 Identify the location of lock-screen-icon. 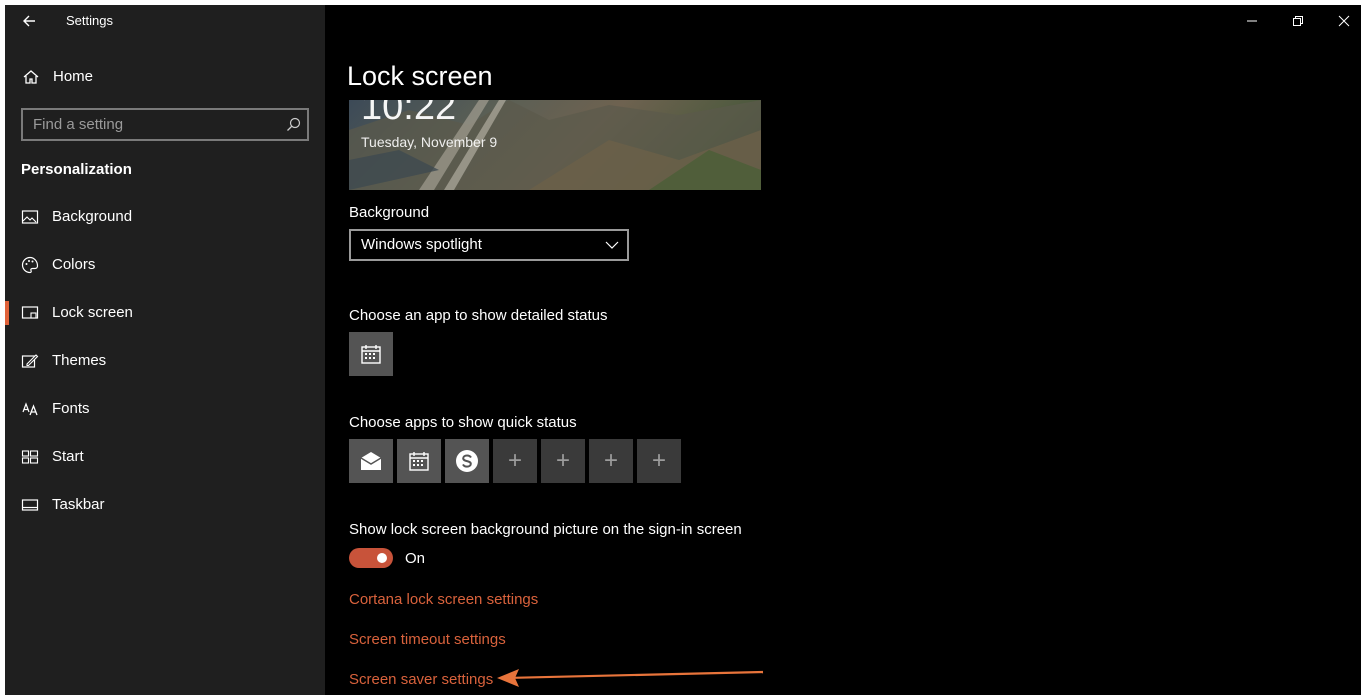
(30, 312).